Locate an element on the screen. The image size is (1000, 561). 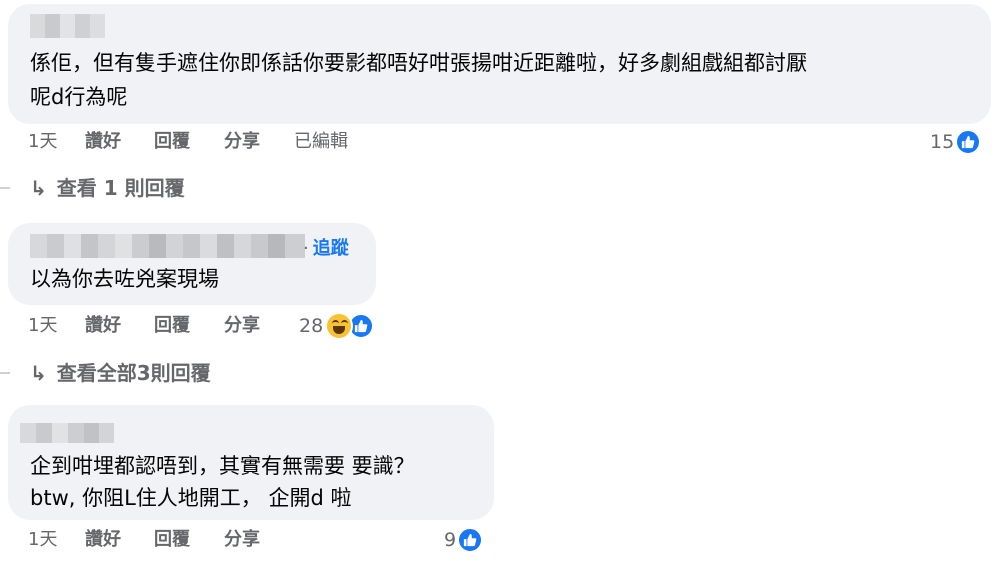
comment-bubble: · 追蹤 以為你去咗兇案現場 is located at coordinates (192, 264).